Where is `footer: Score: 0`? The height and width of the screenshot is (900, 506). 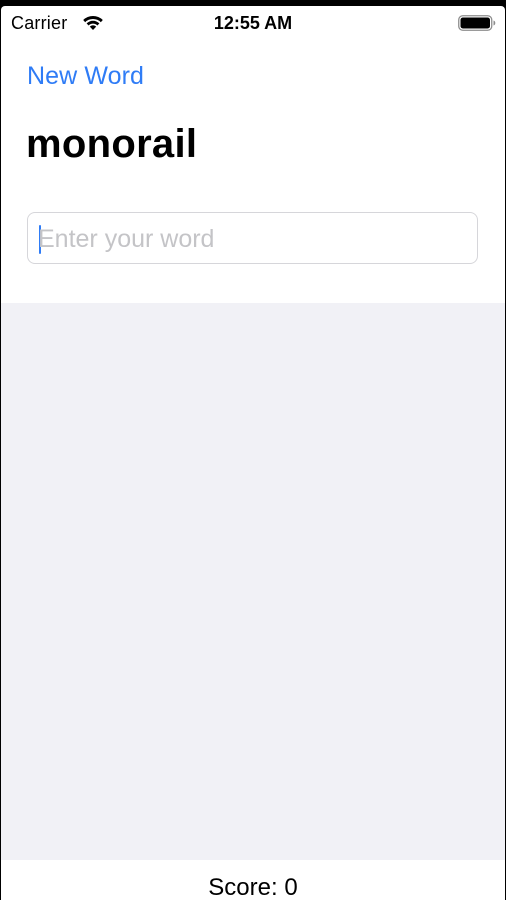
footer: Score: 0 is located at coordinates (253, 880).